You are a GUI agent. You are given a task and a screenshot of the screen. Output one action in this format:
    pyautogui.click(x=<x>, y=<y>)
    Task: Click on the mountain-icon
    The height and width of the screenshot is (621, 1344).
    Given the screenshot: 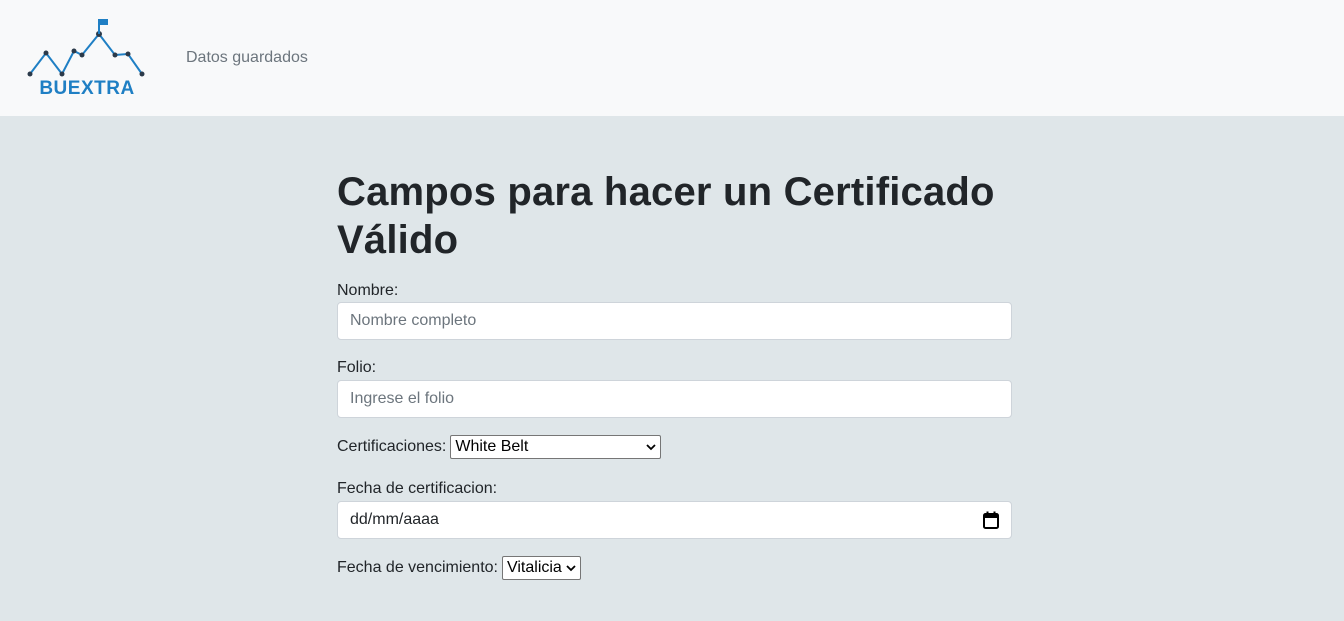 What is the action you would take?
    pyautogui.click(x=86, y=48)
    